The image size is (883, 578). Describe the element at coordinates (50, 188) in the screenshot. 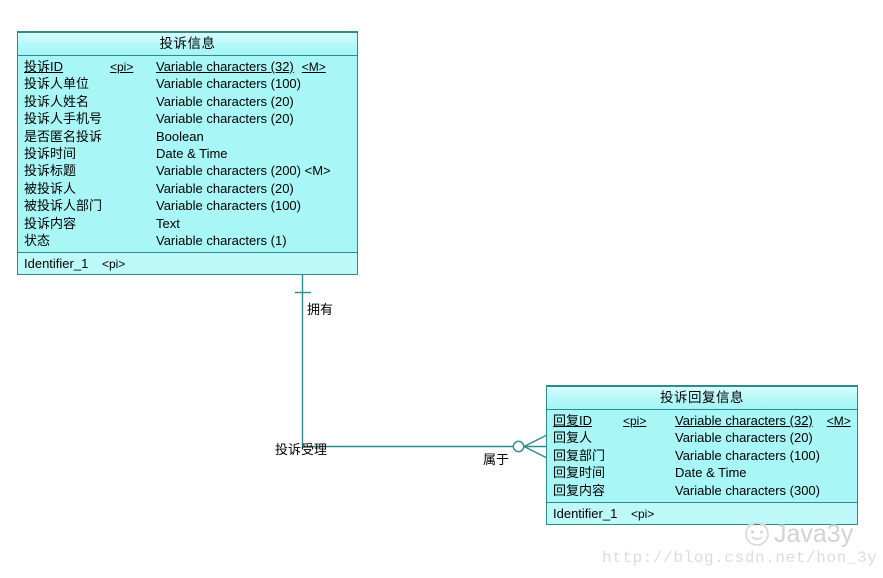

I see `attribute-name: 被投诉人` at that location.